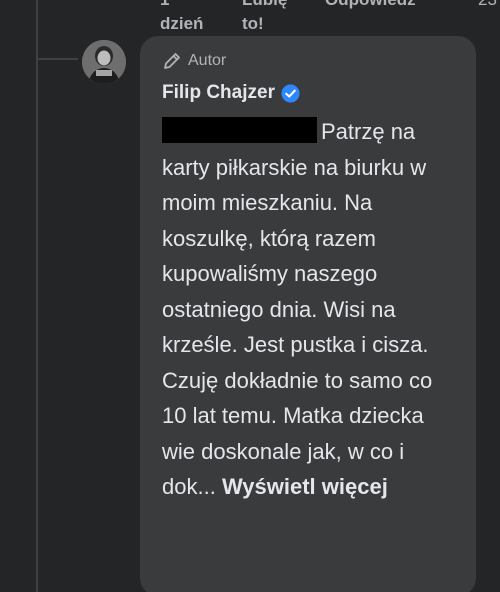 This screenshot has height=592, width=500. Describe the element at coordinates (264, 18) in the screenshot. I see `like-link: Lubię to!` at that location.